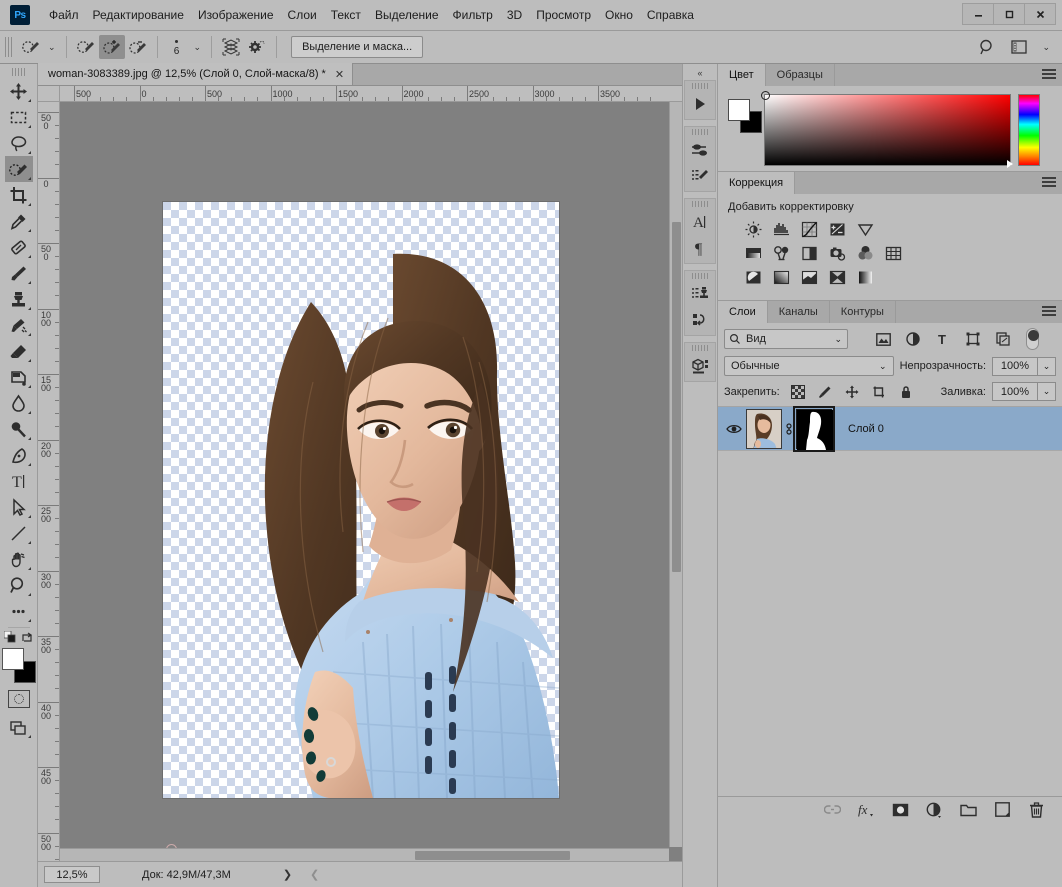  I want to click on posterize-icon, so click(781, 277).